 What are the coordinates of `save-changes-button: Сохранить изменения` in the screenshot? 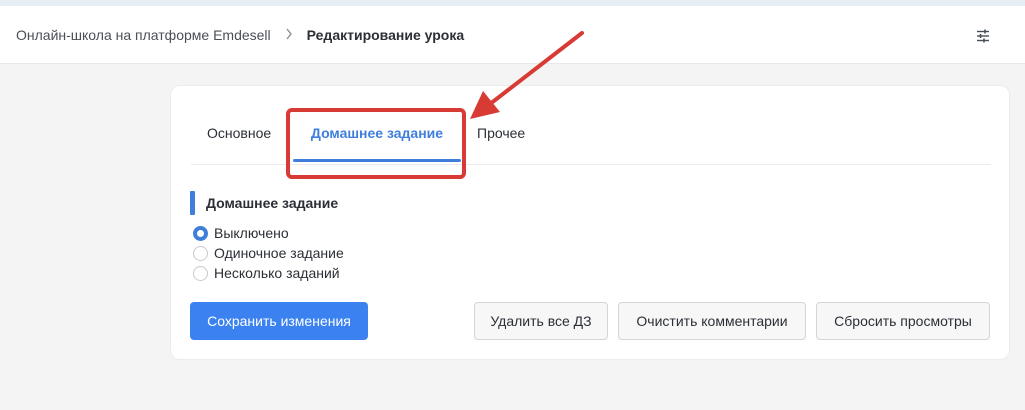 It's located at (279, 321).